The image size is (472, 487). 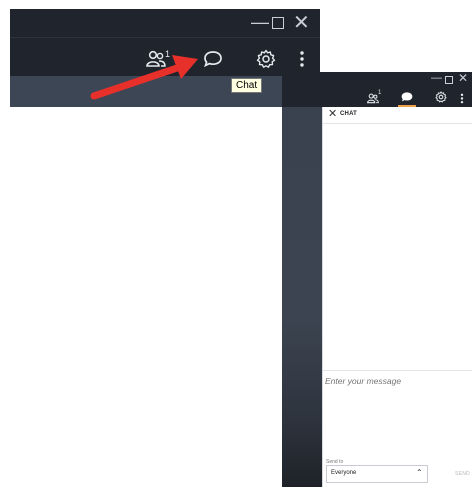 What do you see at coordinates (247, 85) in the screenshot?
I see `chat-tooltip: Chat` at bounding box center [247, 85].